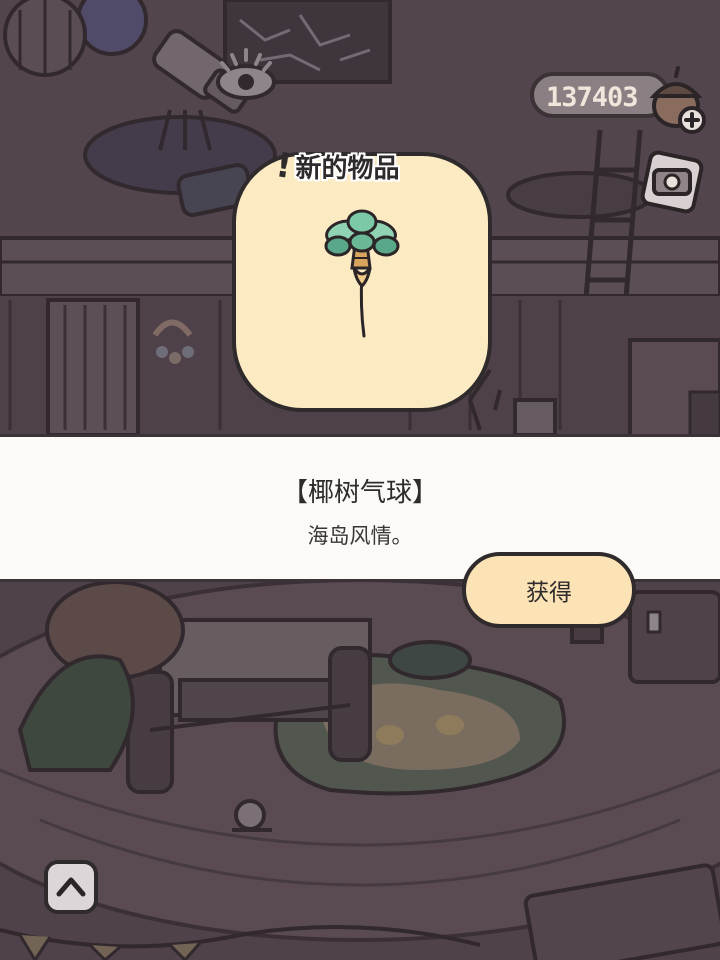 The height and width of the screenshot is (960, 720). Describe the element at coordinates (672, 182) in the screenshot. I see `camera-icon` at that location.